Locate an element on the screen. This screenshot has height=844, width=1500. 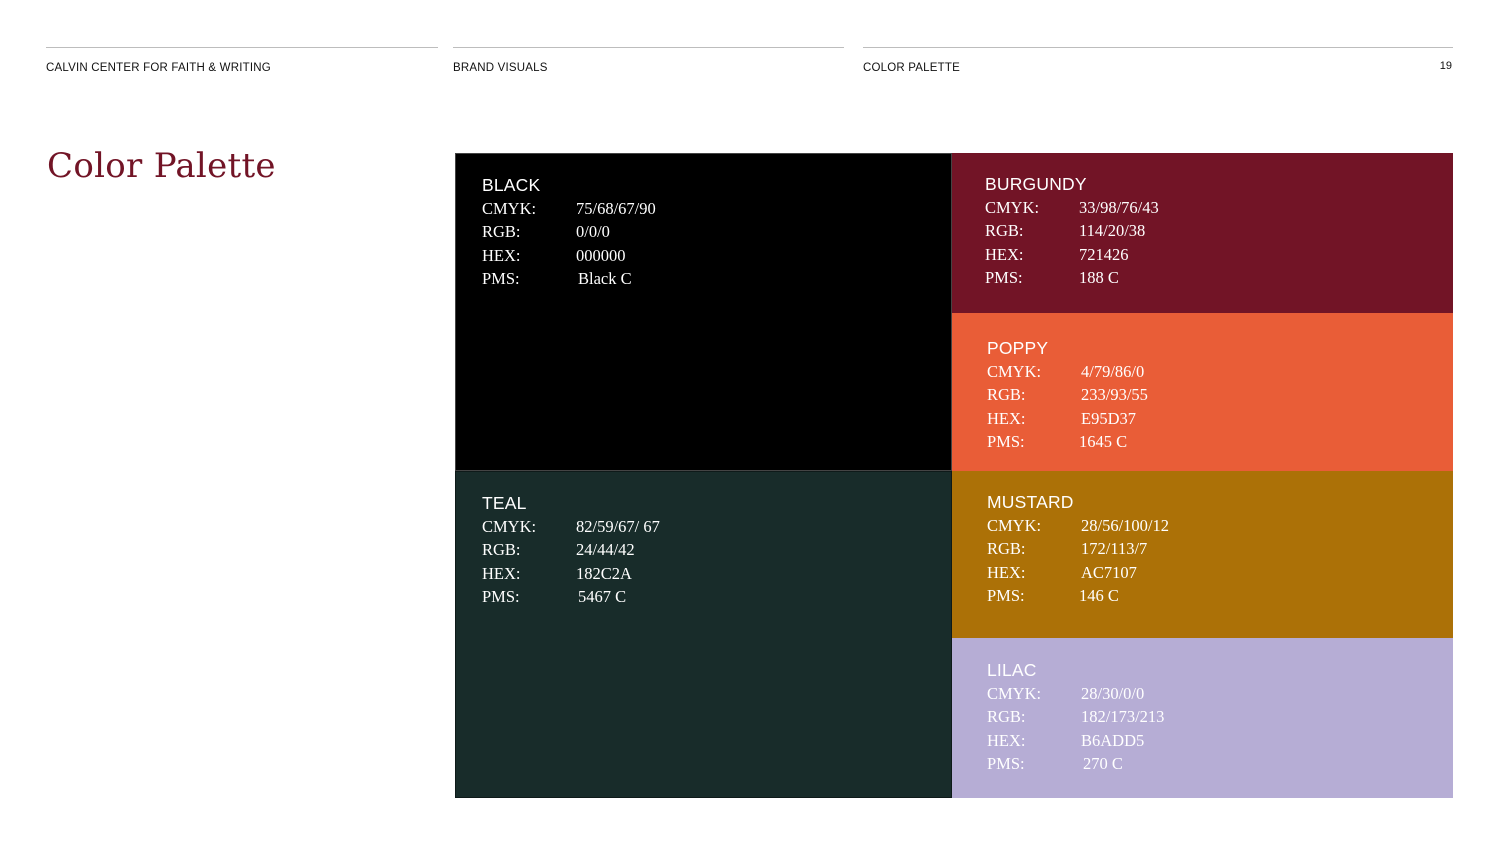
swatch-name: TEAL is located at coordinates (504, 503).